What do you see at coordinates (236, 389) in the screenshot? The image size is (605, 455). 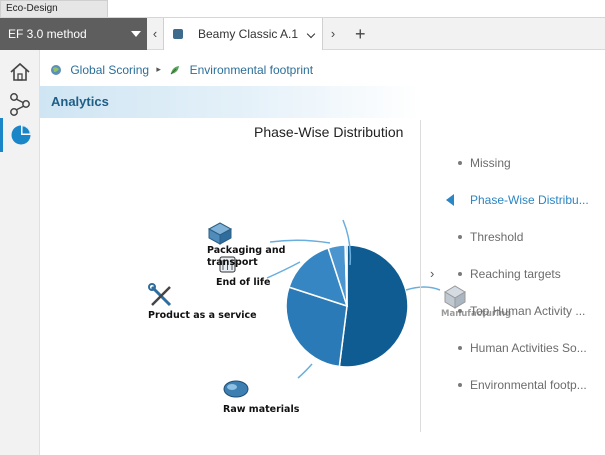 I see `raw-materials-icon` at bounding box center [236, 389].